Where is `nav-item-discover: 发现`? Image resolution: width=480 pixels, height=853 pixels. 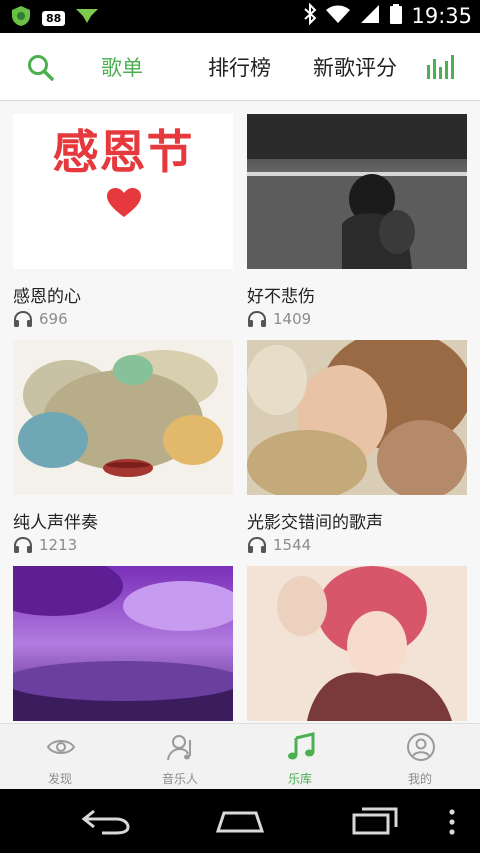 nav-item-discover: 发现 is located at coordinates (60, 757).